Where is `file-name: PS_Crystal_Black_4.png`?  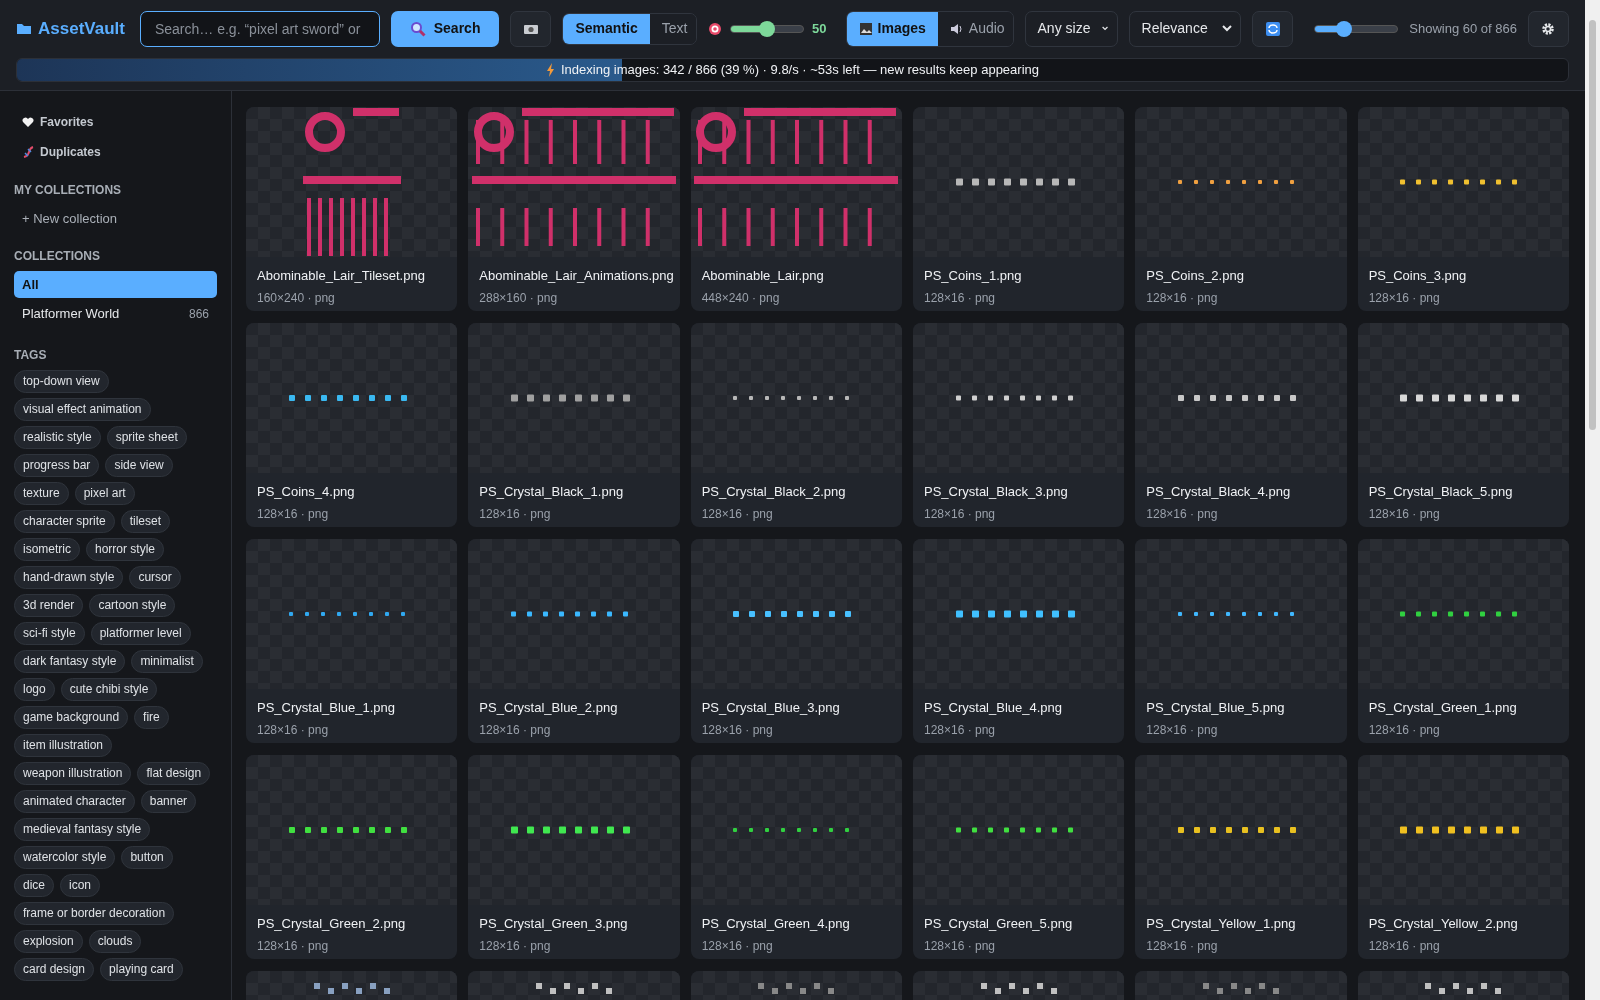
file-name: PS_Crystal_Black_4.png is located at coordinates (1218, 492).